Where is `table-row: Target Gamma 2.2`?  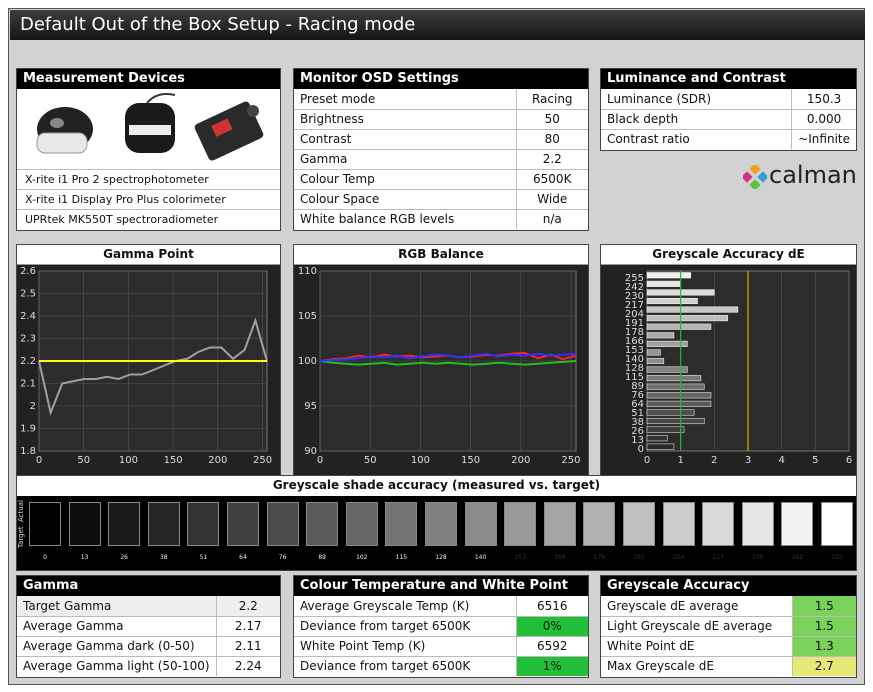 table-row: Target Gamma 2.2 is located at coordinates (148, 606).